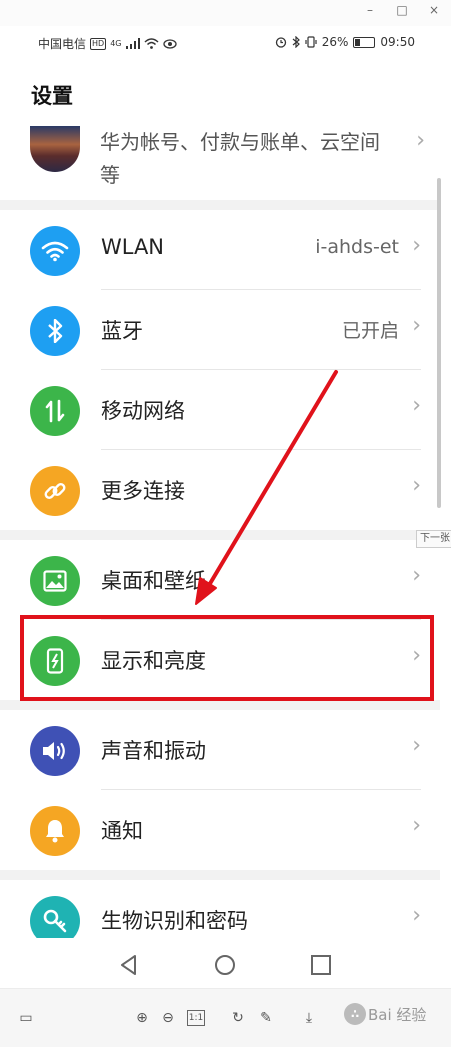 The image size is (451, 1047). I want to click on download-icon: ⤓, so click(309, 1018).